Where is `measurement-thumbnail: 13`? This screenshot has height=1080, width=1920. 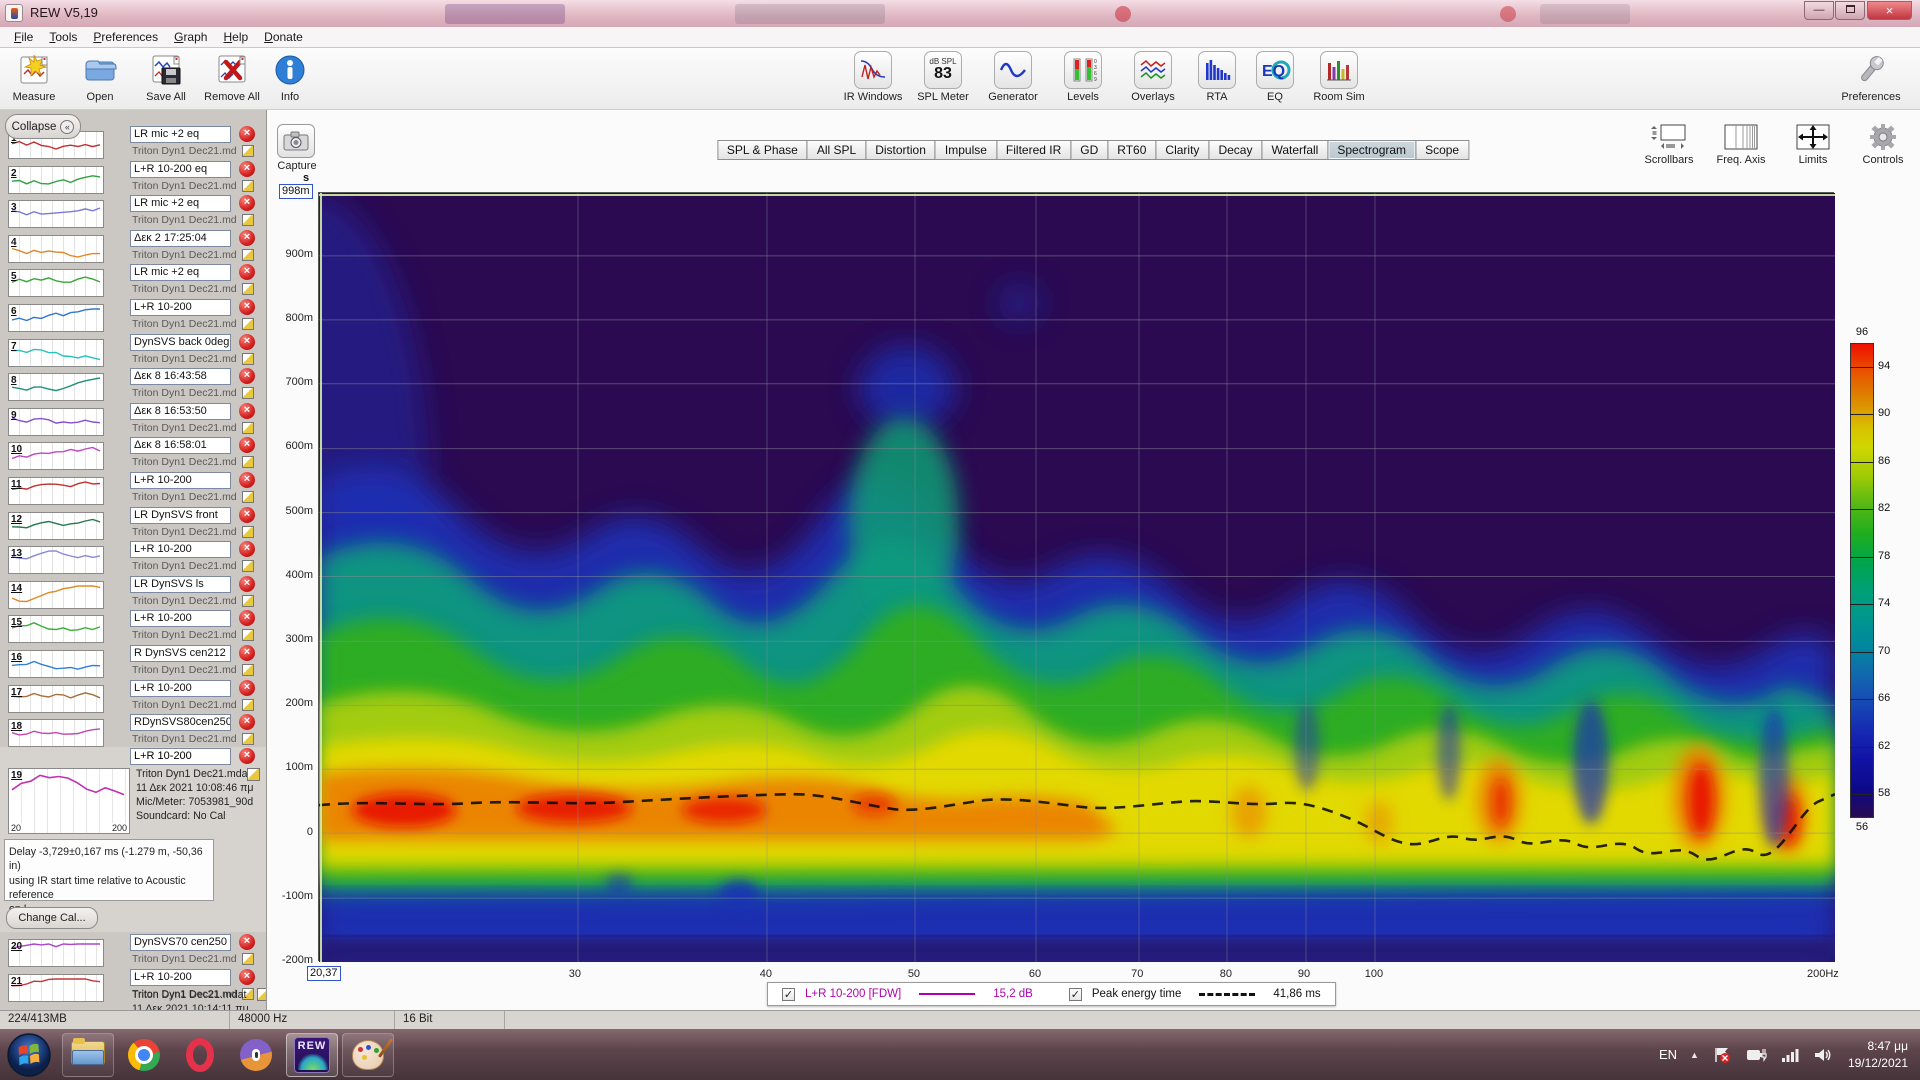 measurement-thumbnail: 13 is located at coordinates (56, 560).